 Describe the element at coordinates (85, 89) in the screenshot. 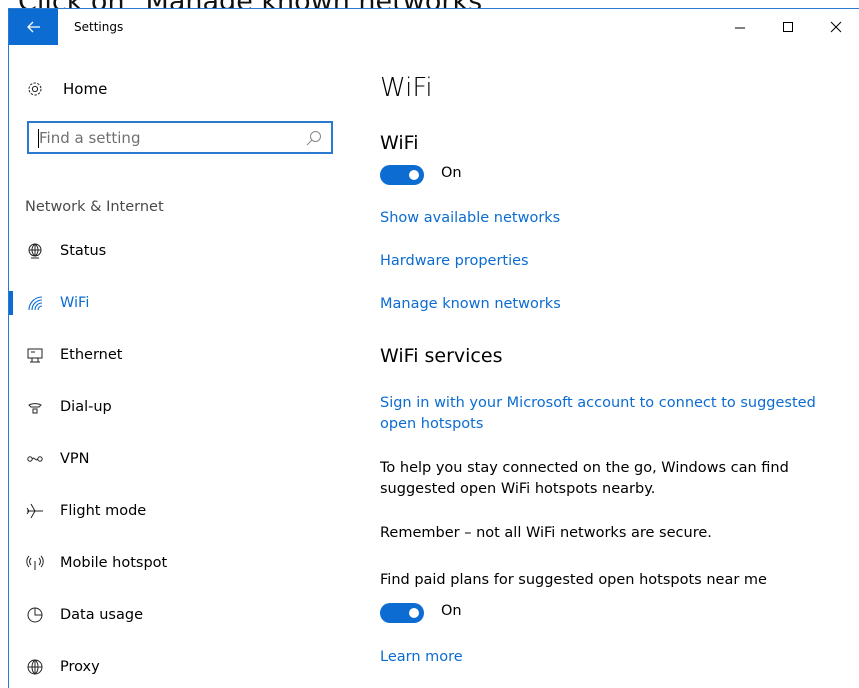

I see `nav-home-label: Home` at that location.